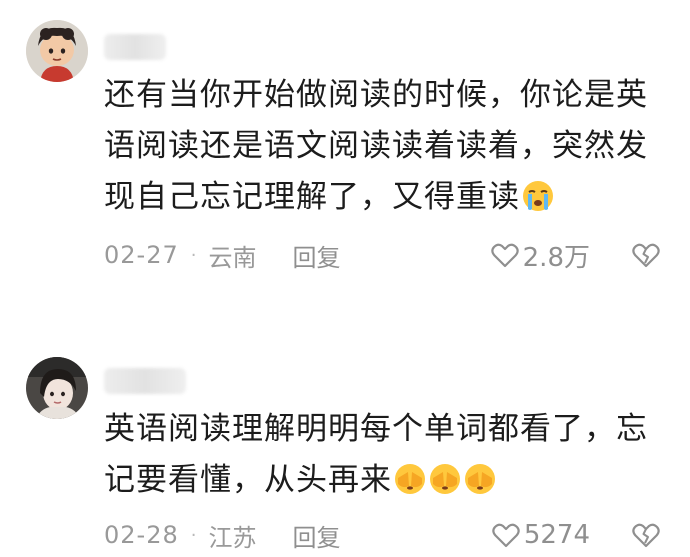  What do you see at coordinates (141, 255) in the screenshot?
I see `comment-date: 02-27` at bounding box center [141, 255].